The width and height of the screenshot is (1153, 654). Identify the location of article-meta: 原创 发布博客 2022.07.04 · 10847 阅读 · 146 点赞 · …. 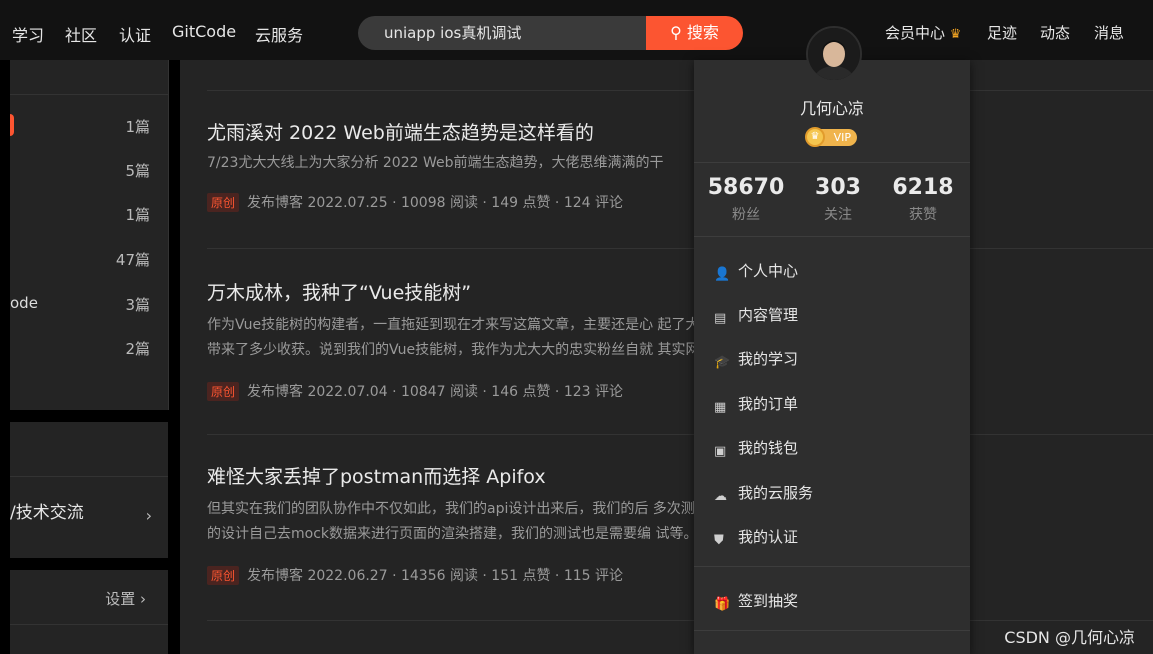
(680, 391).